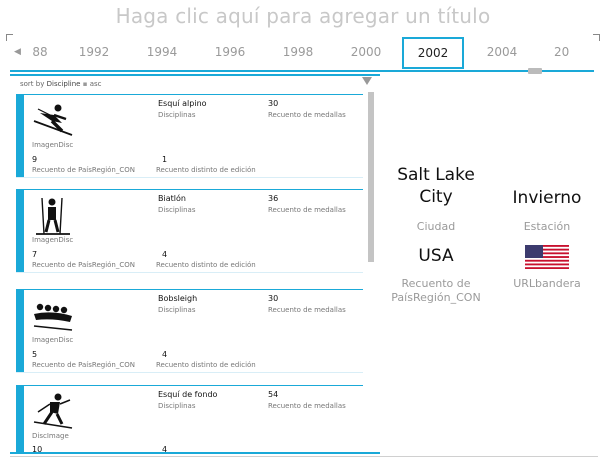 The width and height of the screenshot is (606, 461). What do you see at coordinates (53, 317) in the screenshot?
I see `bobsleigh-icon` at bounding box center [53, 317].